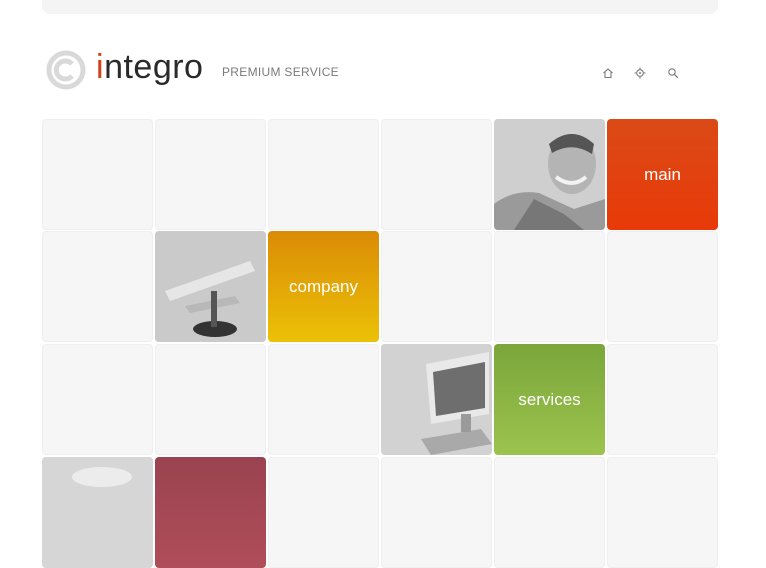 This screenshot has height=568, width=766. Describe the element at coordinates (210, 512) in the screenshot. I see `maroon-tile` at that location.